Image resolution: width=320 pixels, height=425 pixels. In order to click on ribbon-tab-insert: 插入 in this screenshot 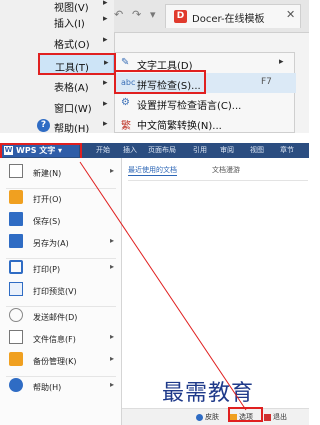, I will do `click(130, 150)`.